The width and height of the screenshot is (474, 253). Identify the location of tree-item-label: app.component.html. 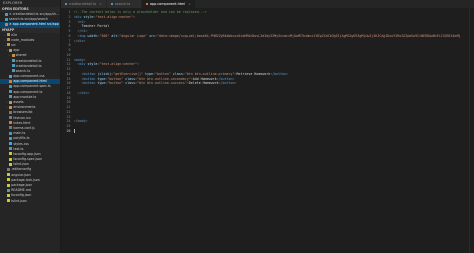
(30, 81).